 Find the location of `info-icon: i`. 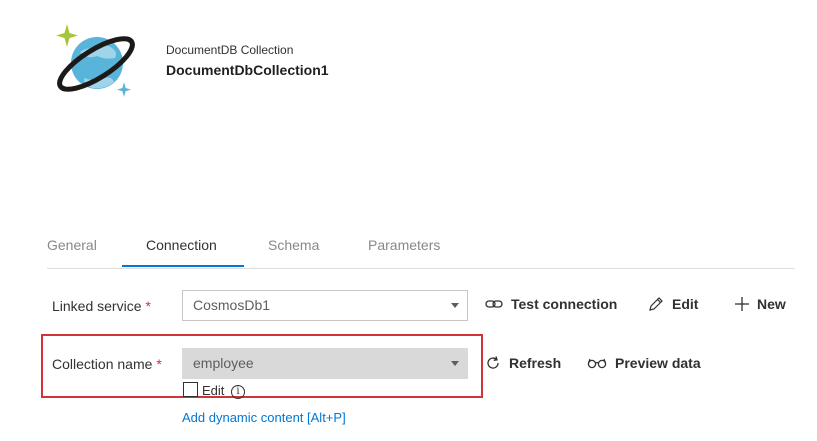

info-icon: i is located at coordinates (238, 392).